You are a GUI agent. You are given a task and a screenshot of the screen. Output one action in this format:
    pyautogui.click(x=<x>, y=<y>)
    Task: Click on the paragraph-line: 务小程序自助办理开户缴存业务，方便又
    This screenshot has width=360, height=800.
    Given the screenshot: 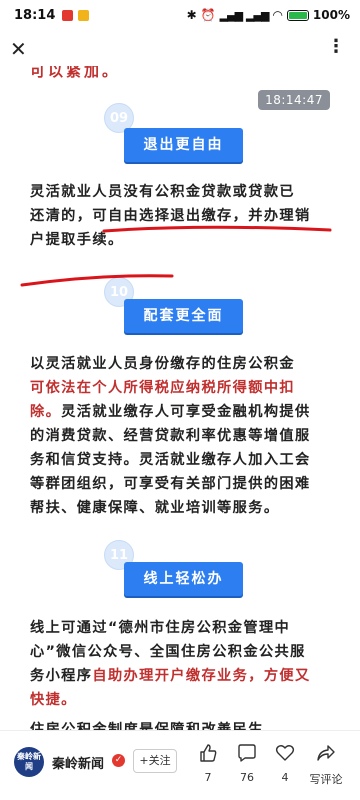 What is the action you would take?
    pyautogui.click(x=182, y=676)
    